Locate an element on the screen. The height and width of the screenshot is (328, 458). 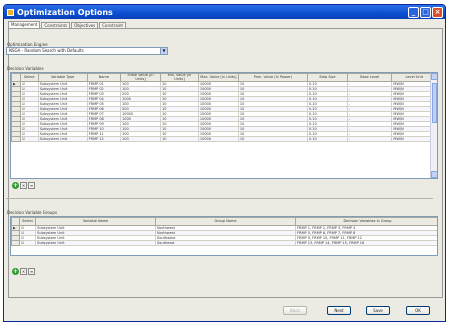
groups-label: Decision Variable Groups is located at coordinates (32, 212).